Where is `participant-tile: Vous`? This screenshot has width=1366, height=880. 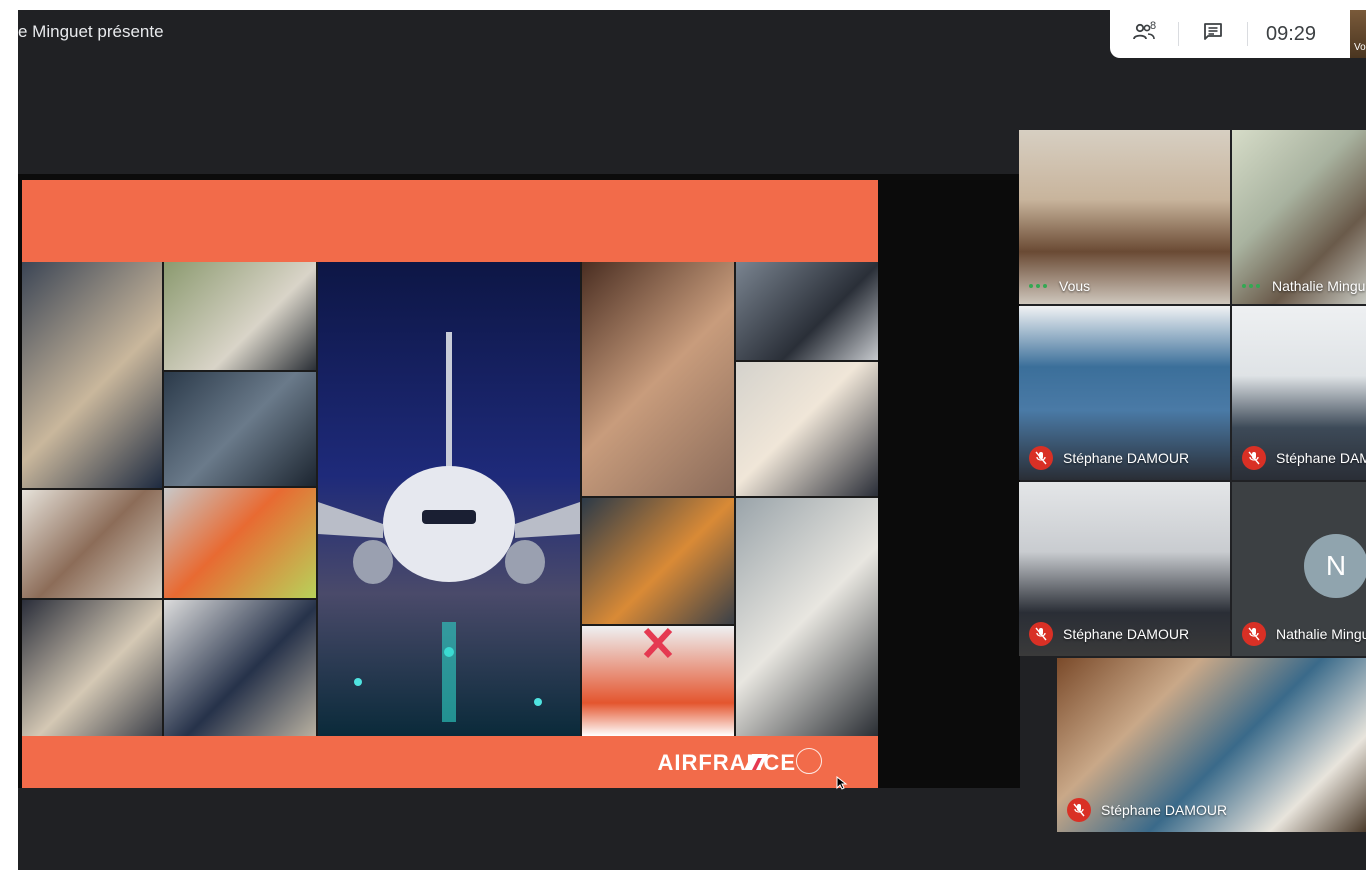 participant-tile: Vous is located at coordinates (1124, 217).